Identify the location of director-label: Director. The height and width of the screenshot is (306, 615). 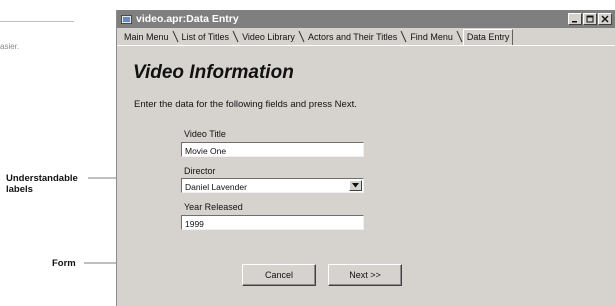
(200, 171).